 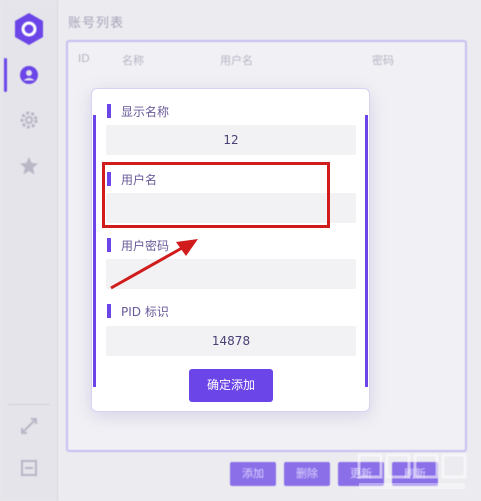 I want to click on exit-icon, so click(x=29, y=468).